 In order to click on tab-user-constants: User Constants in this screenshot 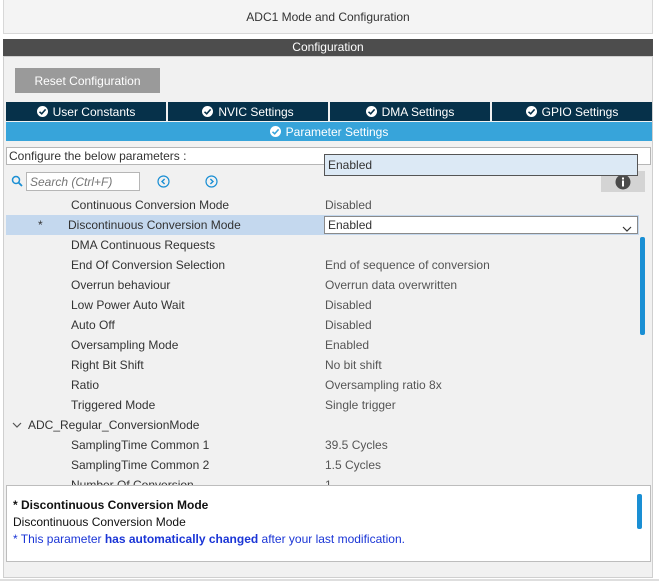, I will do `click(86, 111)`.